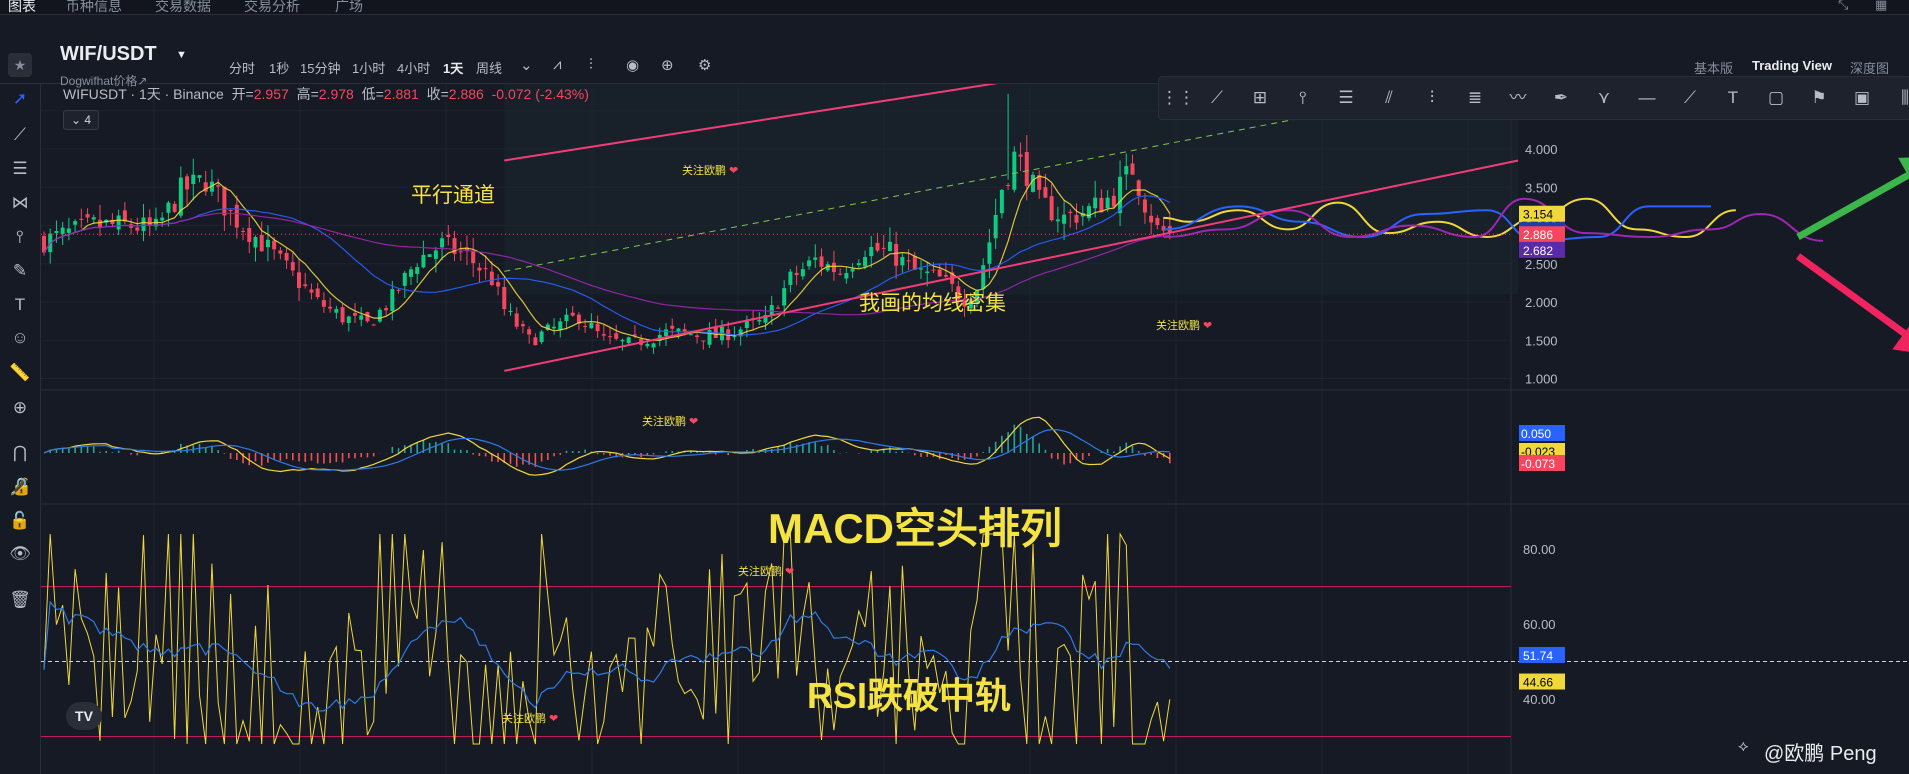 This screenshot has height=774, width=1909. I want to click on ruler-icon: 📏, so click(20, 373).